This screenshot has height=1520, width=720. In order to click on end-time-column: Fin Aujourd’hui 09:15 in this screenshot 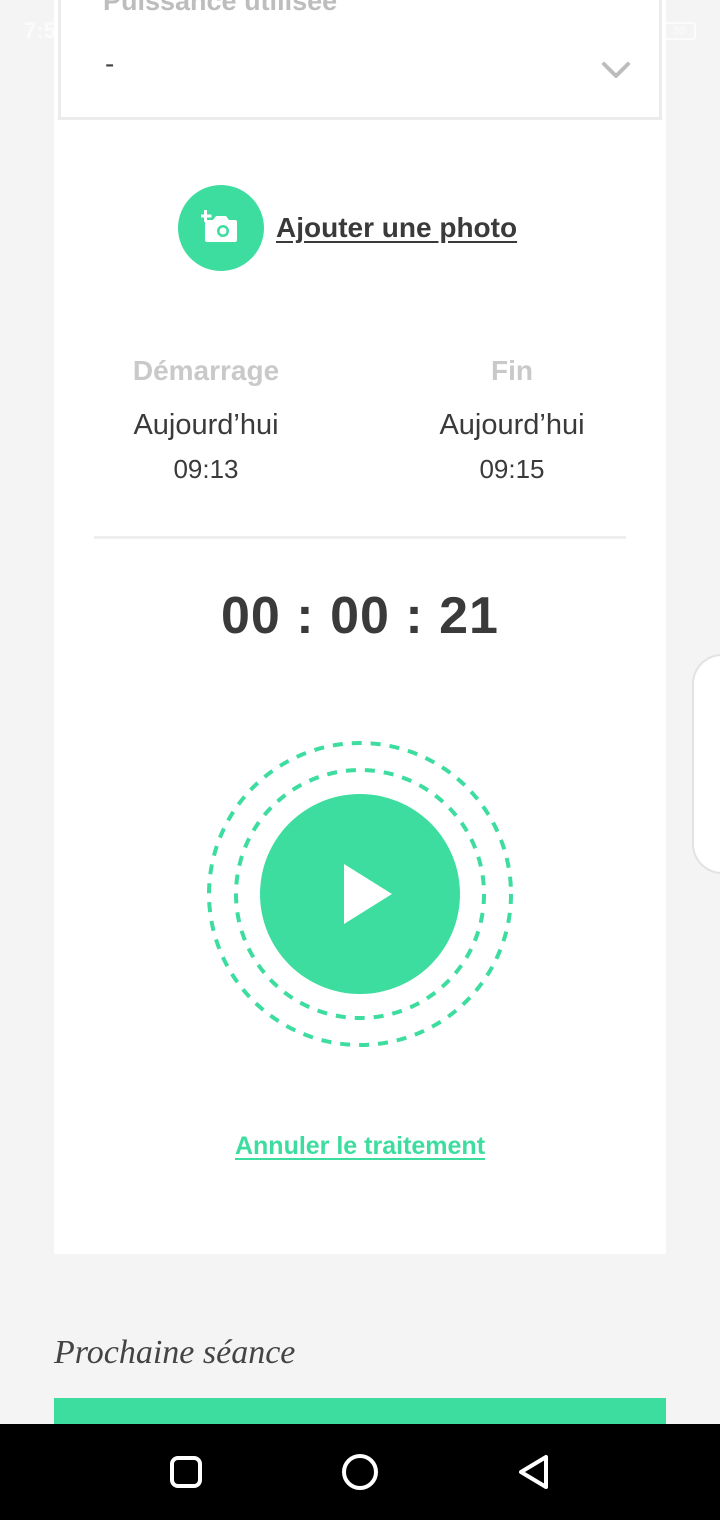, I will do `click(512, 420)`.